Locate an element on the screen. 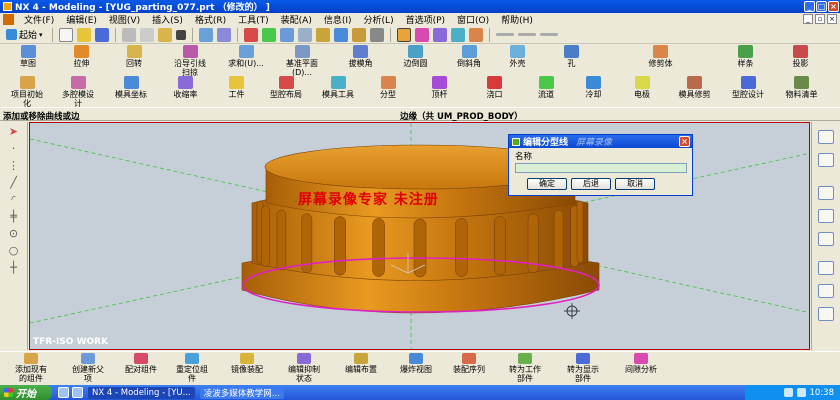  reuse-library-icon is located at coordinates (826, 314).